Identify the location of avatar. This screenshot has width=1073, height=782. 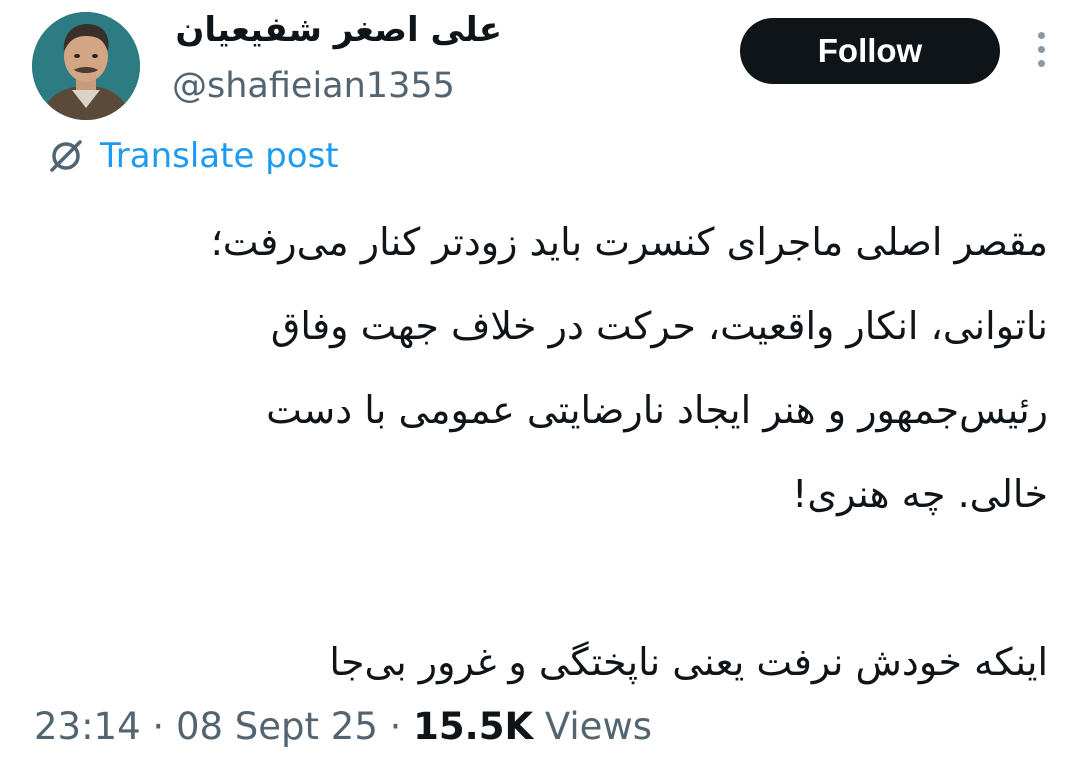
(86, 66).